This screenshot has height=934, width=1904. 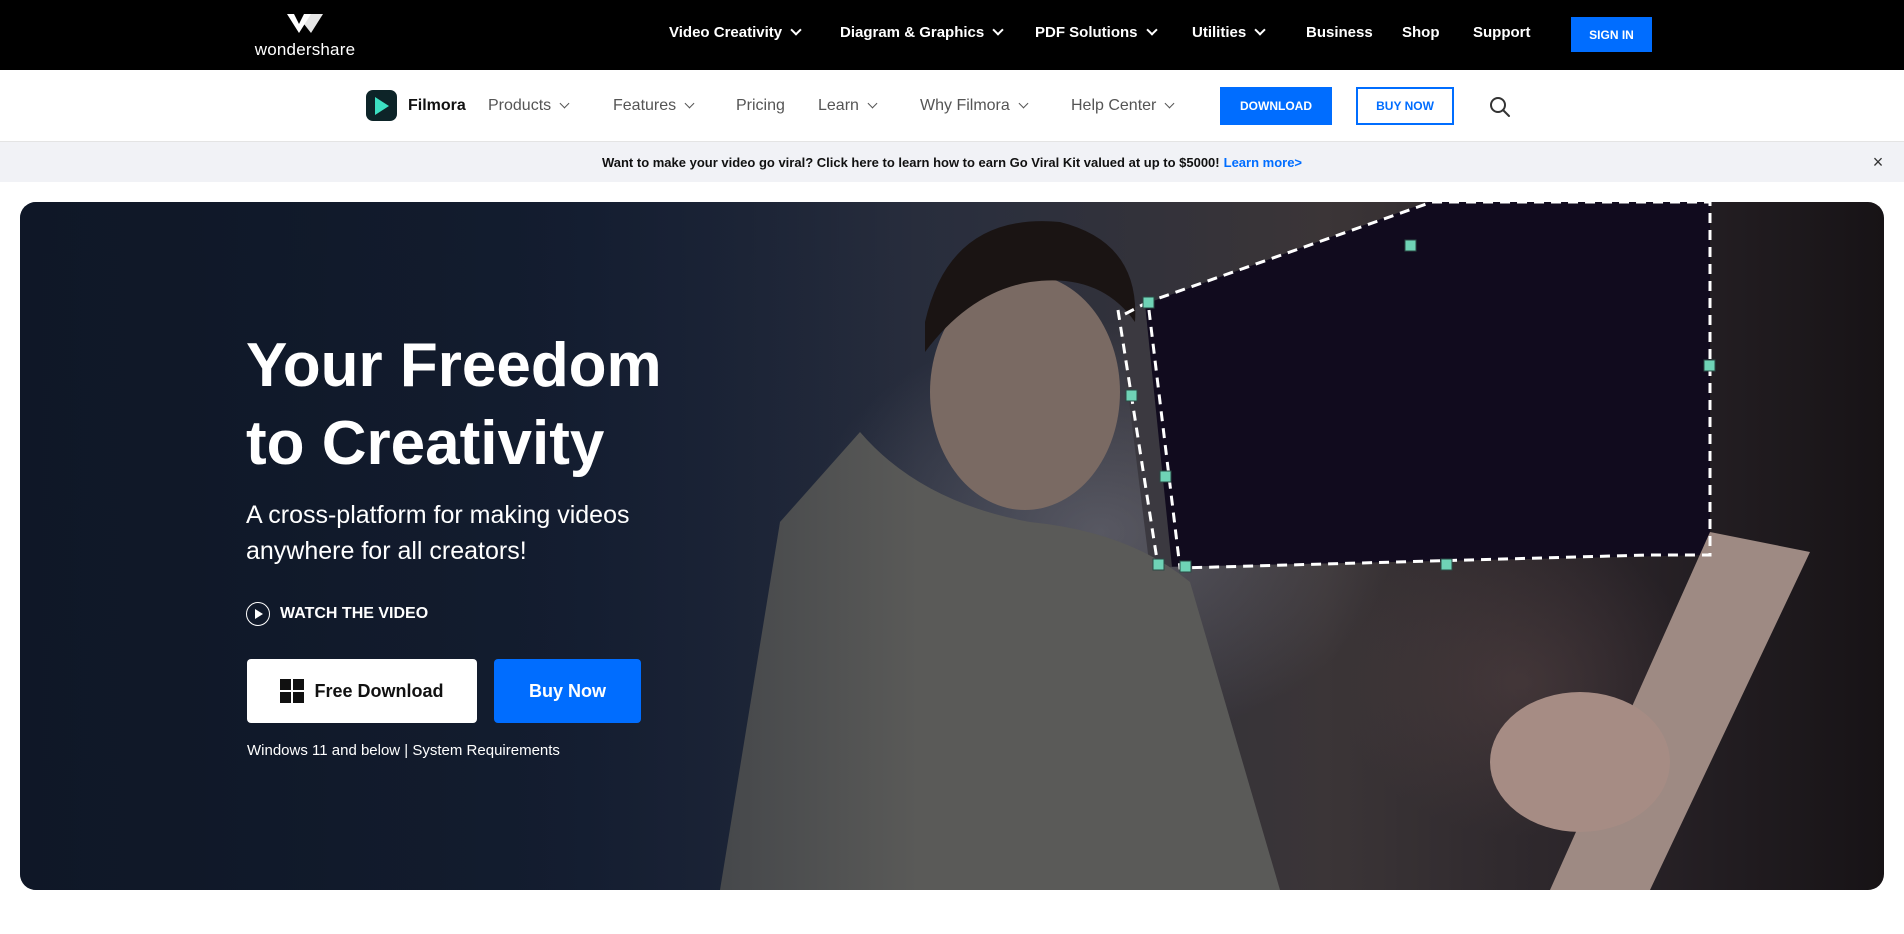 What do you see at coordinates (520, 105) in the screenshot?
I see `prod-nav-label: Products` at bounding box center [520, 105].